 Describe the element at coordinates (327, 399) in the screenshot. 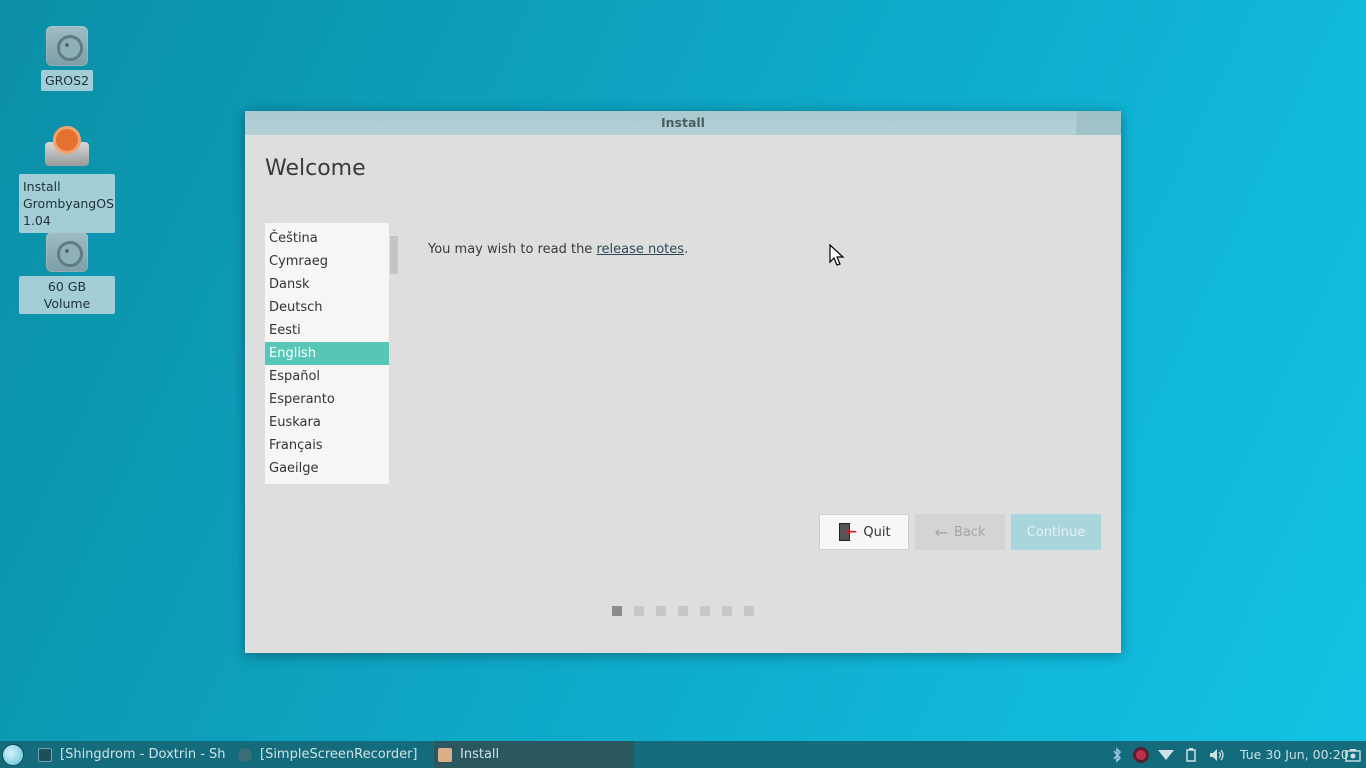

I see `language-item: Esperanto` at that location.